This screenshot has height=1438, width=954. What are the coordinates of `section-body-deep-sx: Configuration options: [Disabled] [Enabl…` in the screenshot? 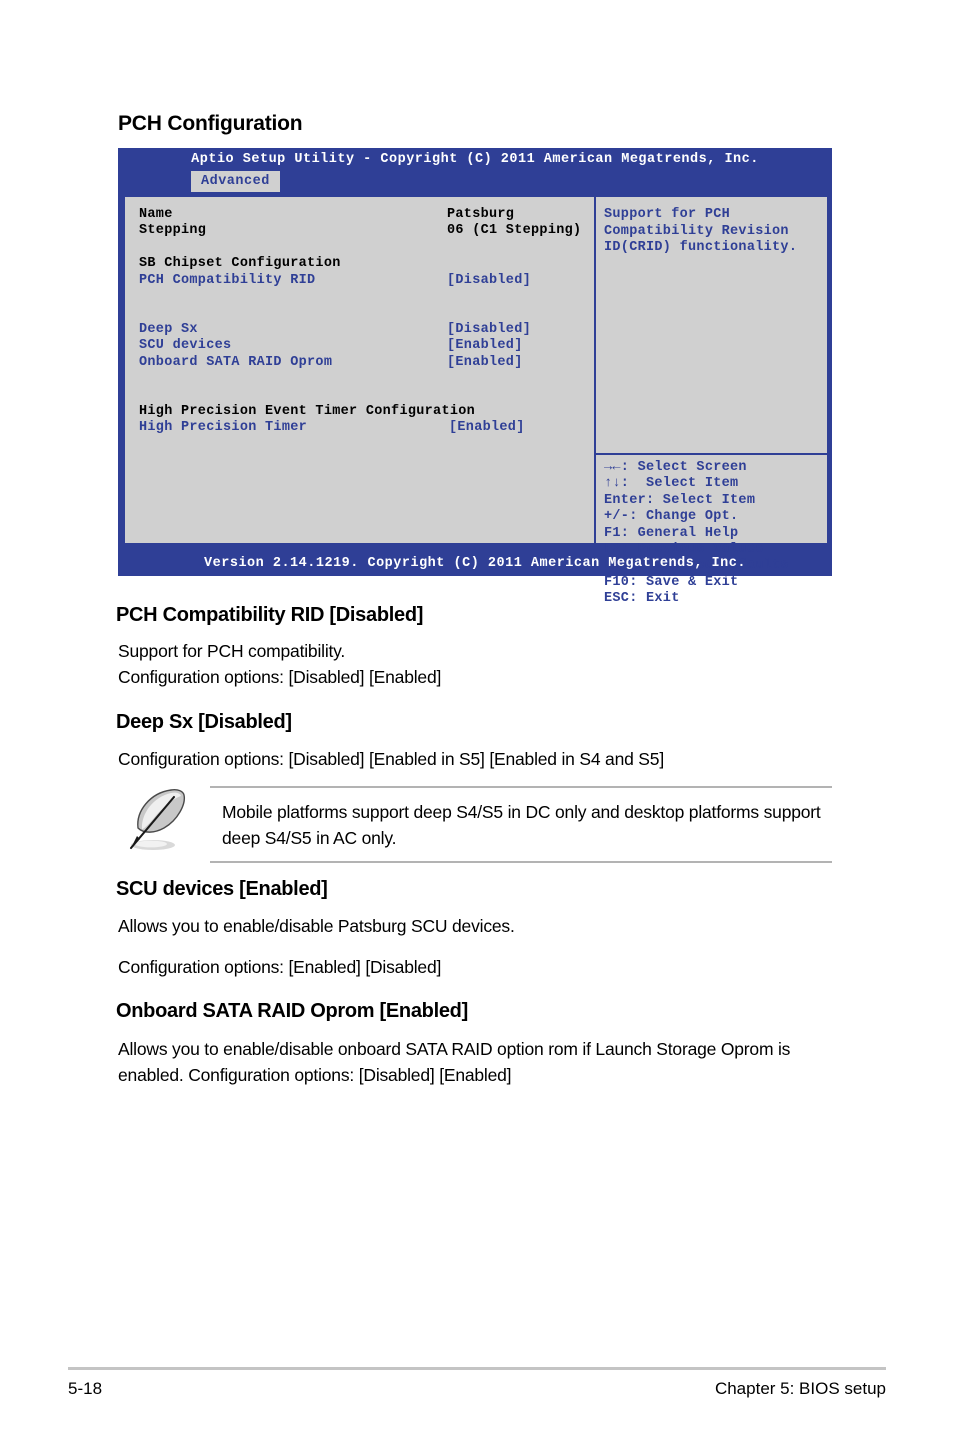 It's located at (498, 759).